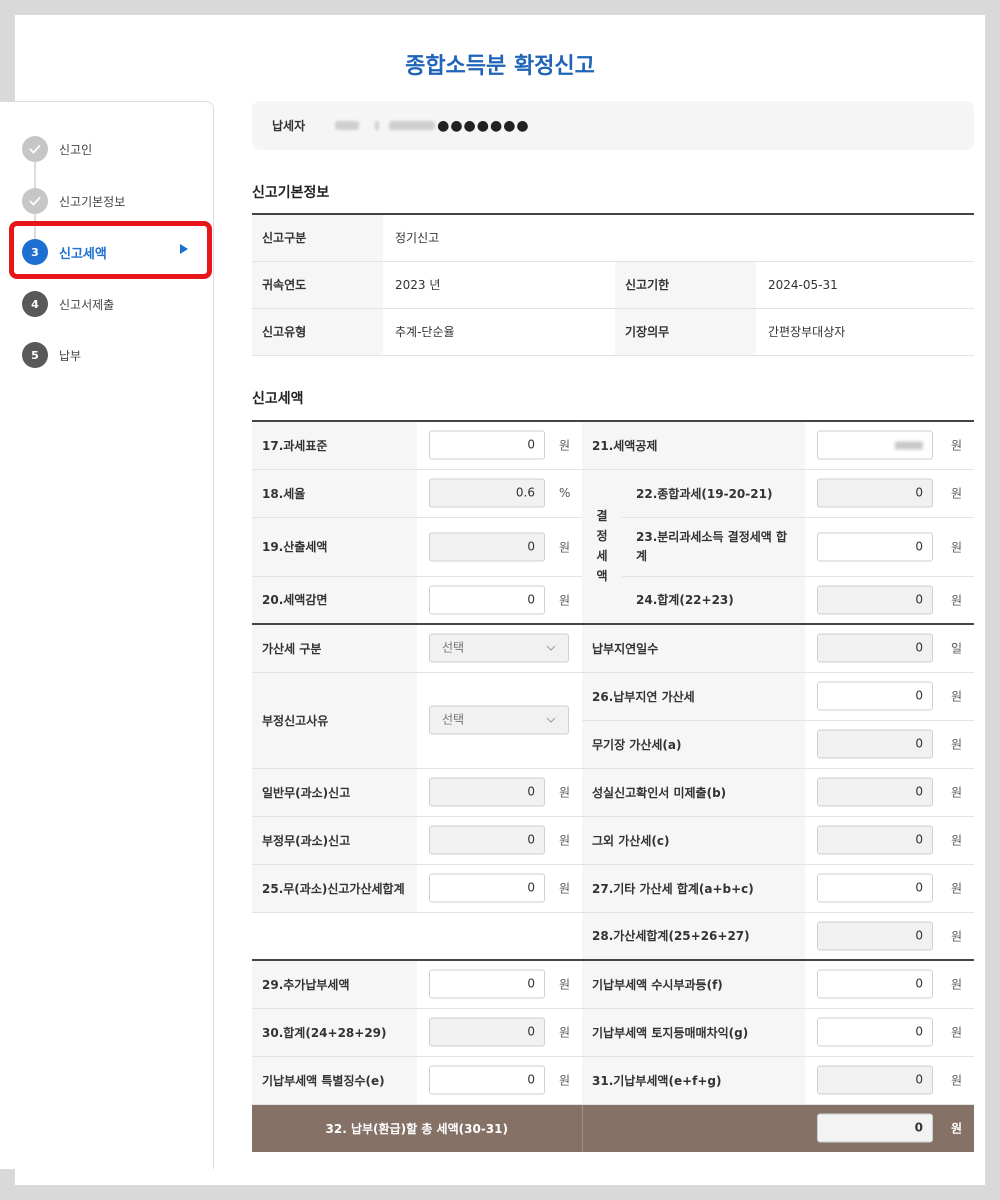 The image size is (1000, 1200). What do you see at coordinates (499, 285) in the screenshot?
I see `year-value: 2023 년` at bounding box center [499, 285].